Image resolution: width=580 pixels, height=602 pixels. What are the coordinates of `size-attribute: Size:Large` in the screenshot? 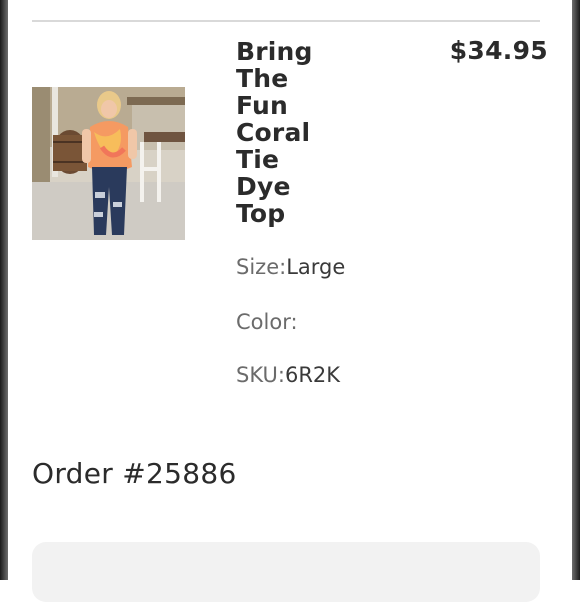 It's located at (290, 267).